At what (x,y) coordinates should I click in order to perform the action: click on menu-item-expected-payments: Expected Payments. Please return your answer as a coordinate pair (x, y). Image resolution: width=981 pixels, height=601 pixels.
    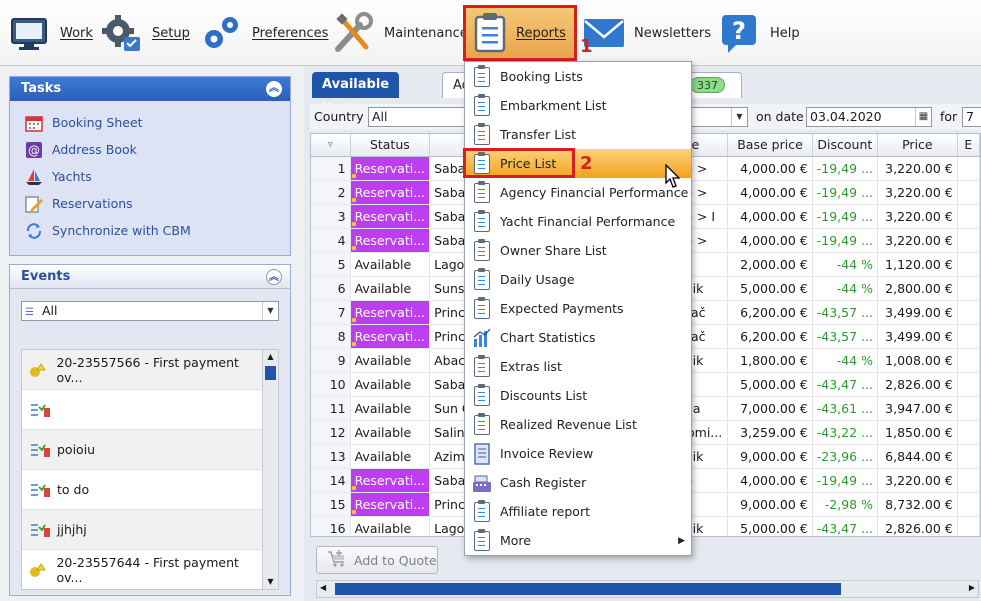
    Looking at the image, I should click on (578, 308).